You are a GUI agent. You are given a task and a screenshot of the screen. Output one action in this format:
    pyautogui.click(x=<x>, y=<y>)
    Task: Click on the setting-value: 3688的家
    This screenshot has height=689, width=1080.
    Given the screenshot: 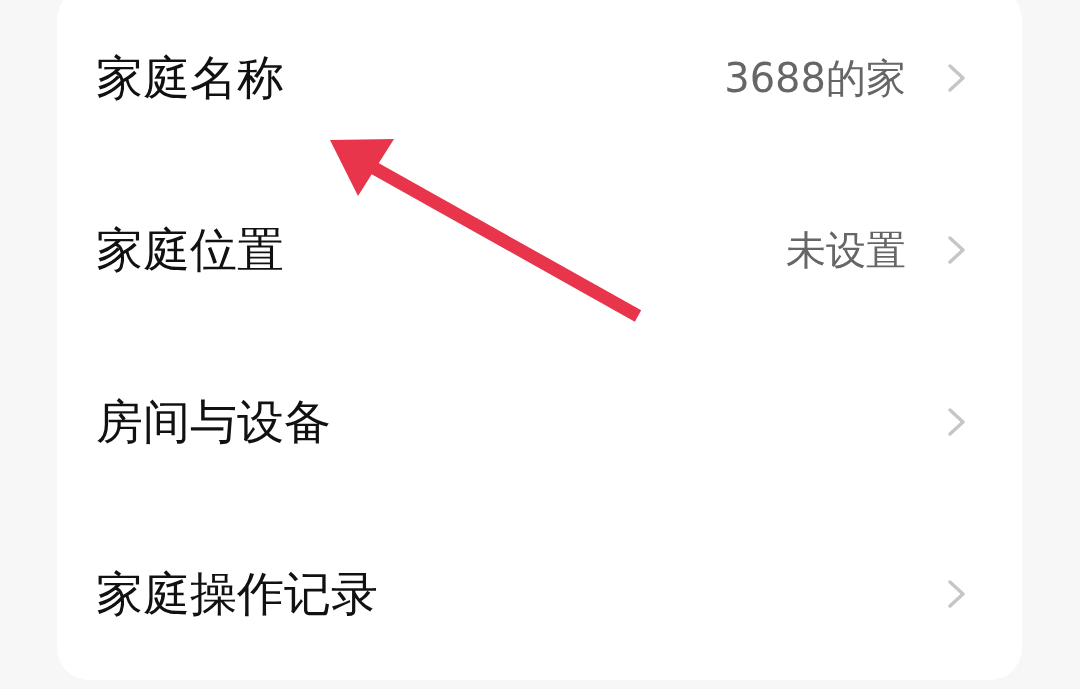 What is the action you would take?
    pyautogui.click(x=815, y=78)
    